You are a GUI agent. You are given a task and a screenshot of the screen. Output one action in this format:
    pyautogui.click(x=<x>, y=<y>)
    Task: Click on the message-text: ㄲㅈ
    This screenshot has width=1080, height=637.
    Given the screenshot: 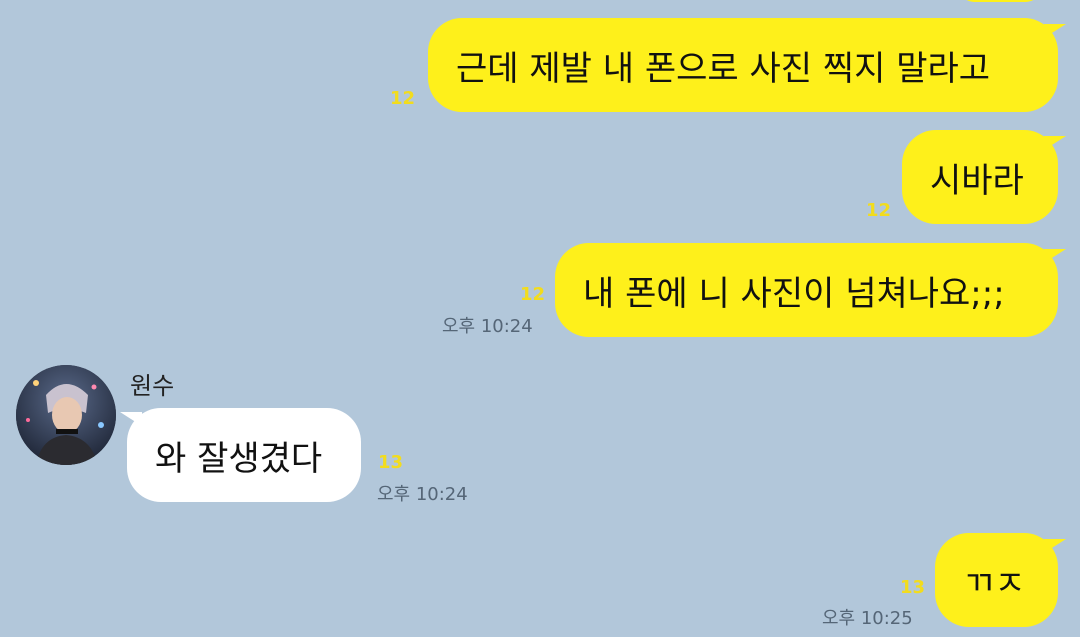 What is the action you would take?
    pyautogui.click(x=994, y=583)
    